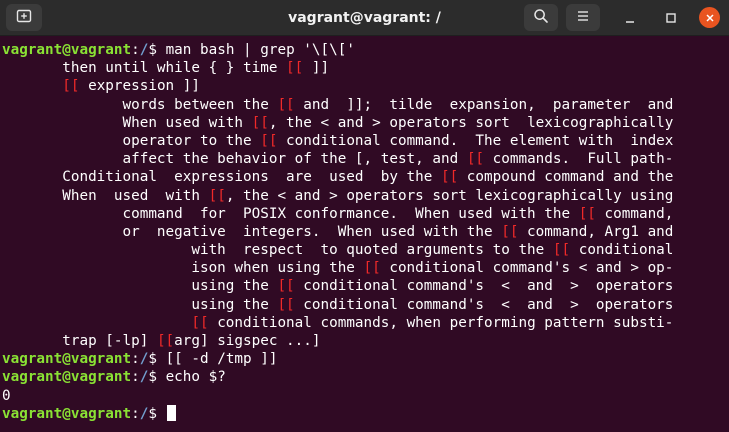 This screenshot has width=729, height=432. Describe the element at coordinates (365, 377) in the screenshot. I see `prompt-line: vagrant@vagrant:/$ echo $?` at that location.